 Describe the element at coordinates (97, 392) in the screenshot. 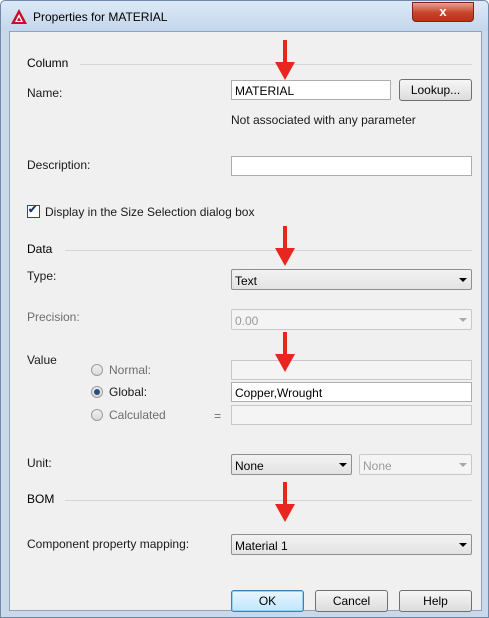

I see `global-radio` at that location.